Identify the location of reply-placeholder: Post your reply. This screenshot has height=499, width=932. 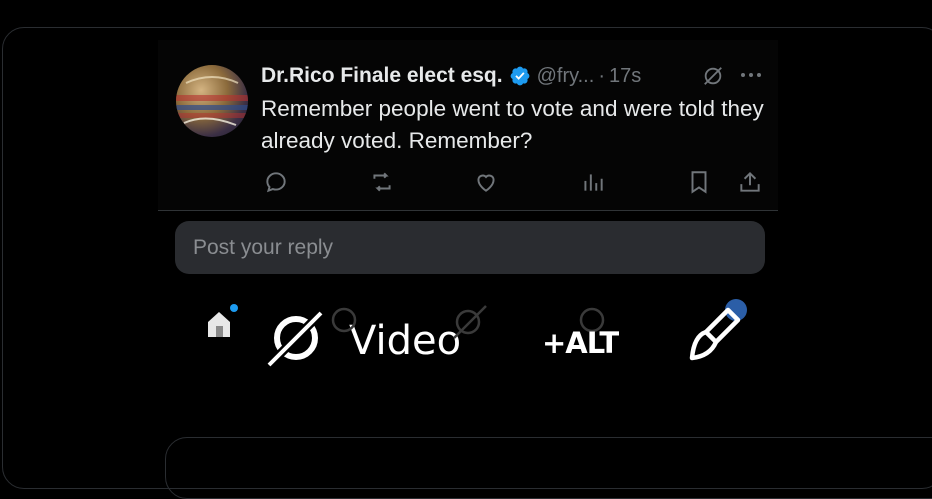
(263, 247).